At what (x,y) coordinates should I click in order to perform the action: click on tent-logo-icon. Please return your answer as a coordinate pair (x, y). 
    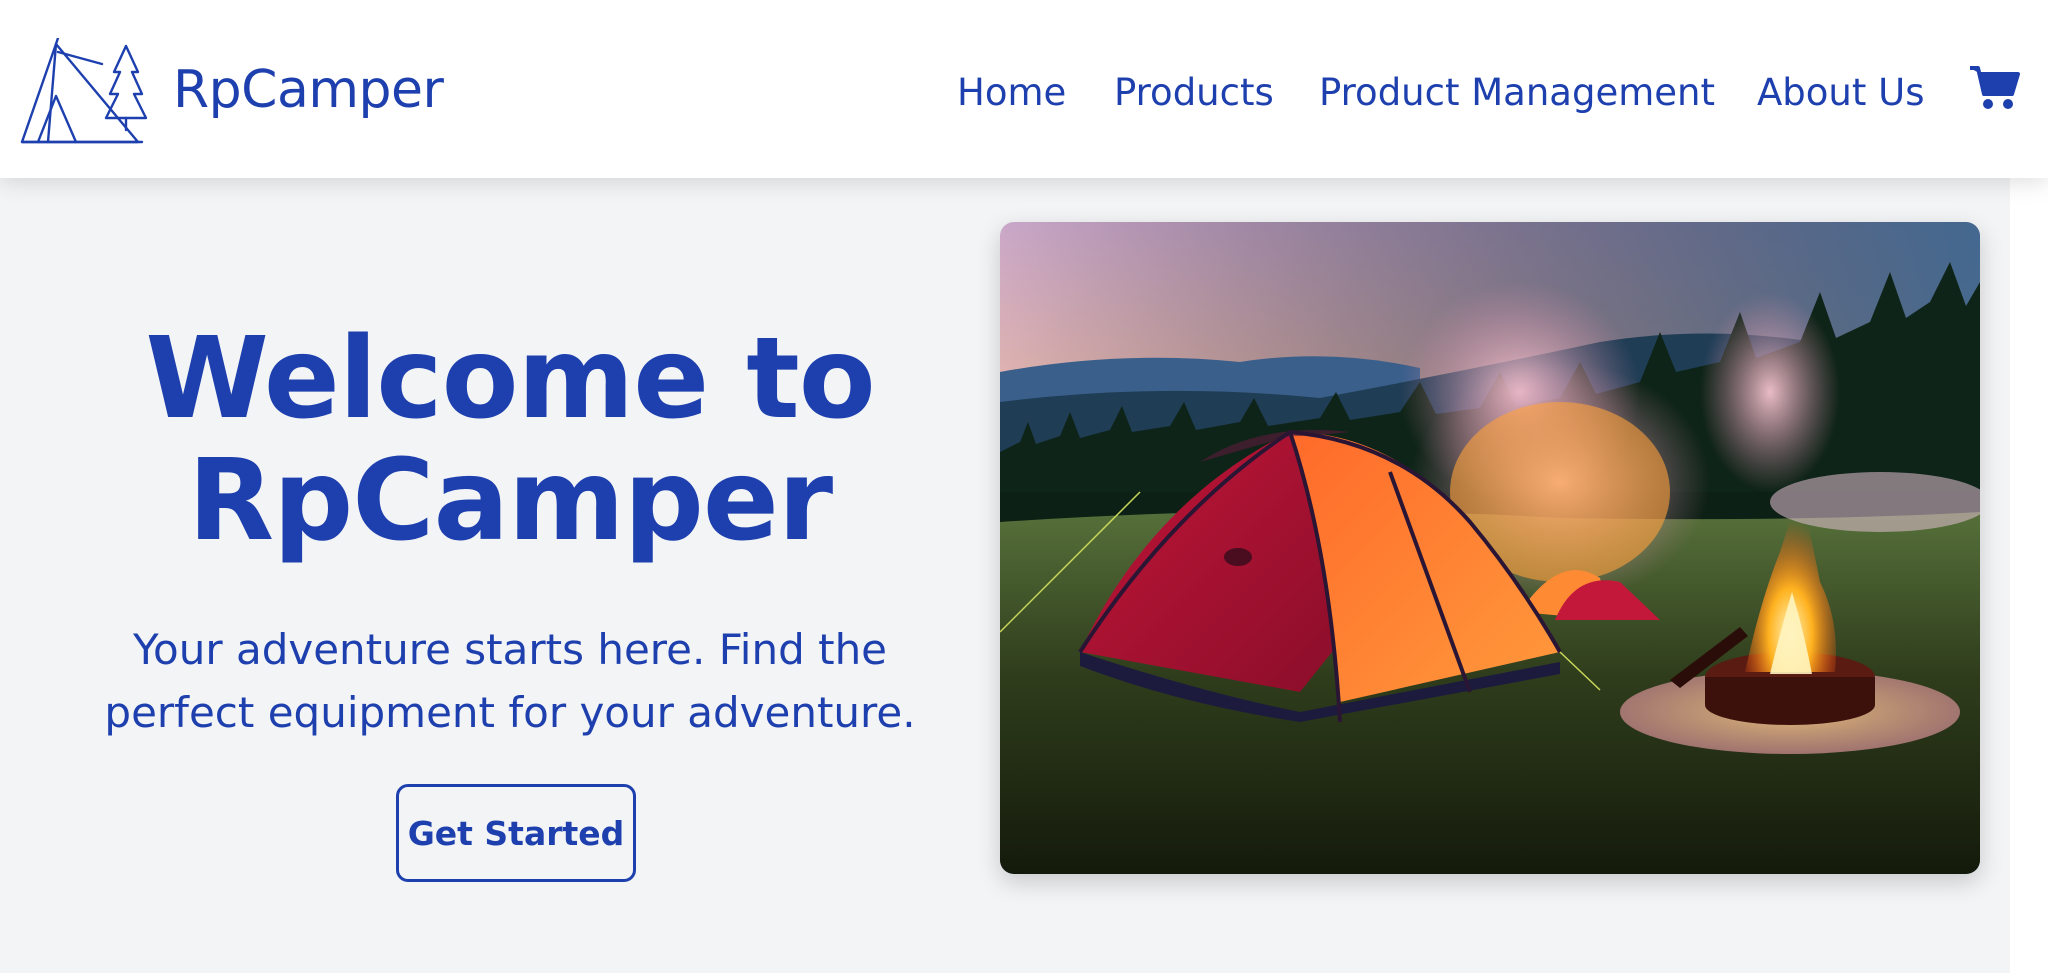
    Looking at the image, I should click on (84, 91).